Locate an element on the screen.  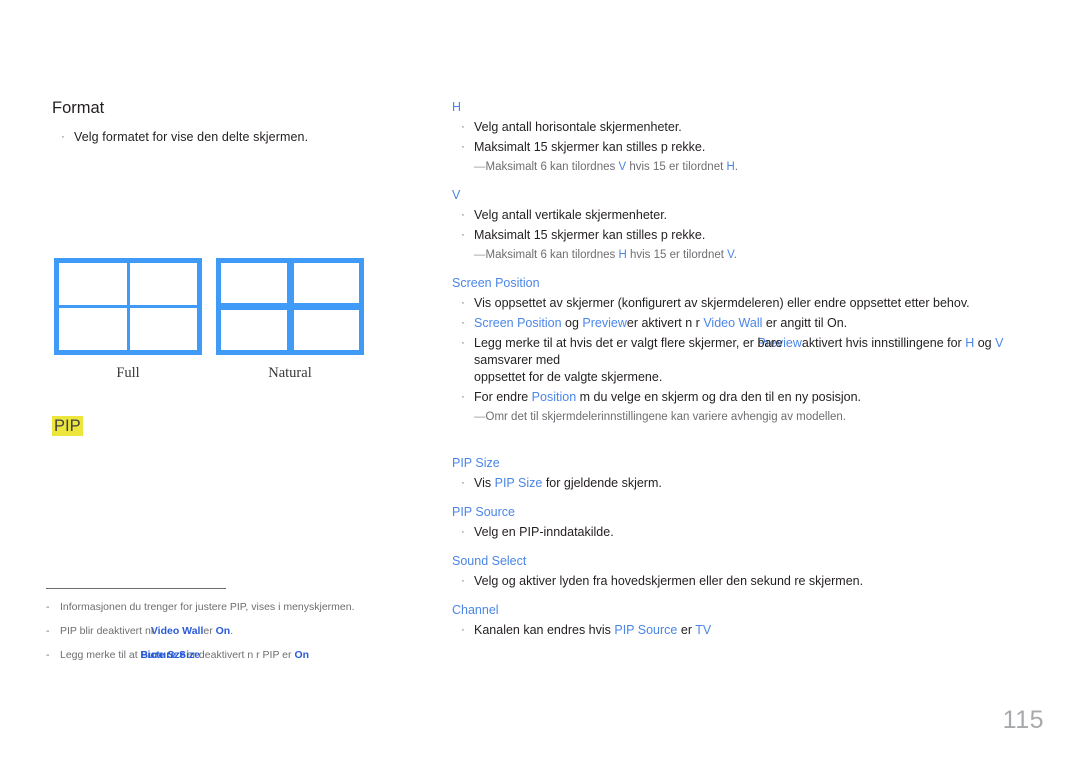
pip-size-post: for gjeldende skjerm. is located at coordinates (602, 483).